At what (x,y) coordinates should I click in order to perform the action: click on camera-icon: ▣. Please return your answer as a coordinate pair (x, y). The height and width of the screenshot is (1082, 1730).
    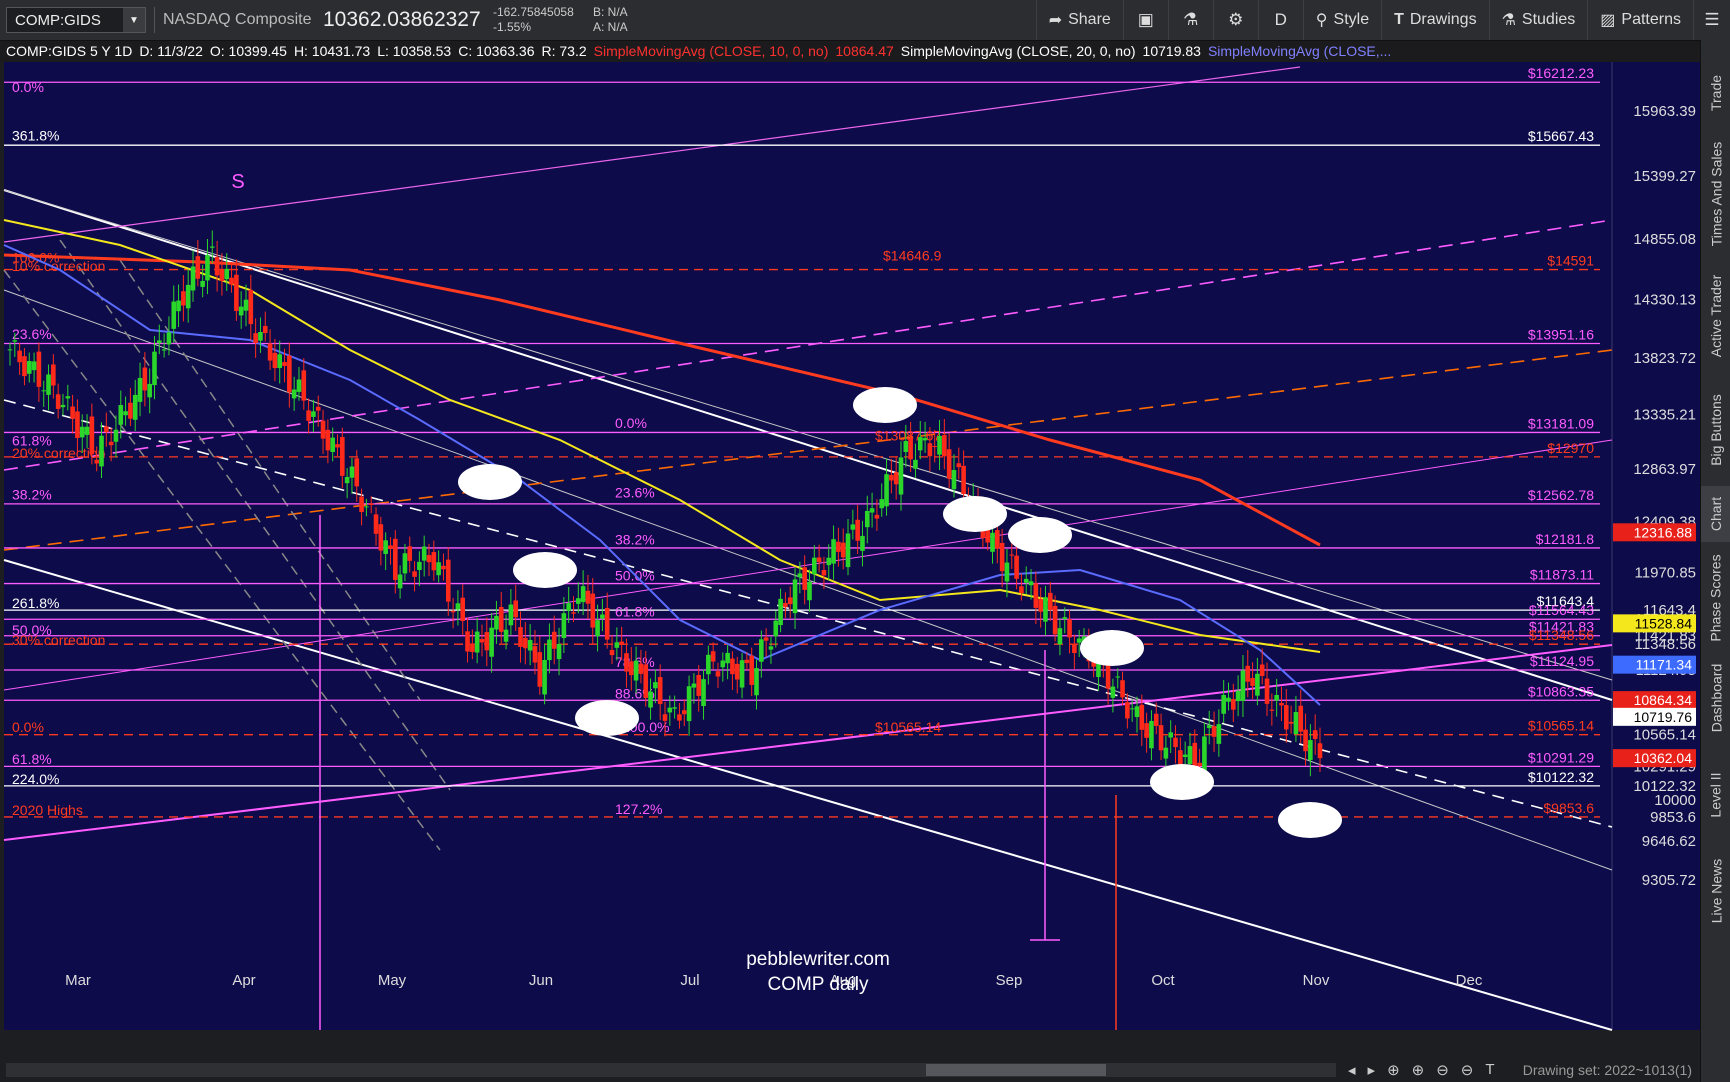
    Looking at the image, I should click on (1145, 19).